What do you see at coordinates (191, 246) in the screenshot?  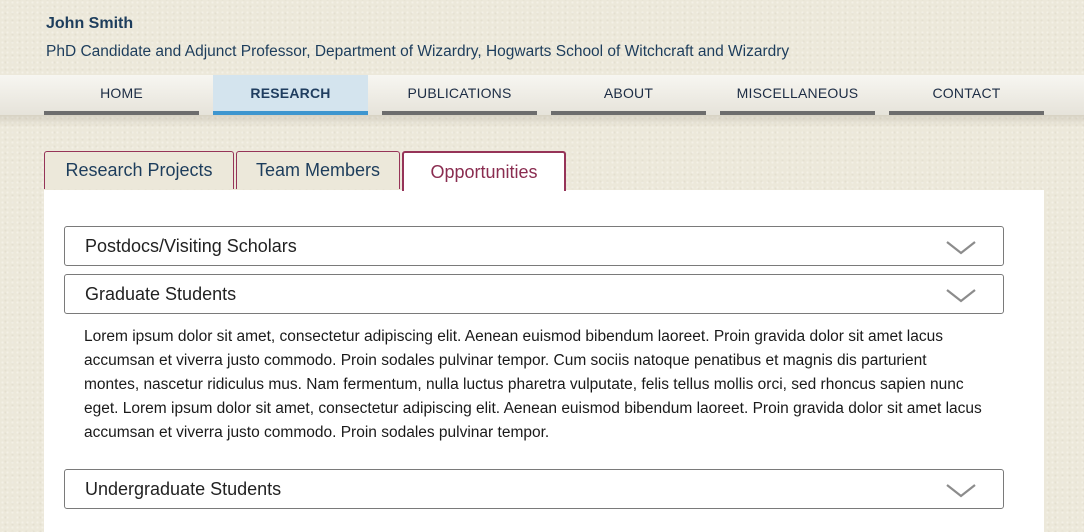 I see `accordion-title: Postdocs/Visiting Scholars` at bounding box center [191, 246].